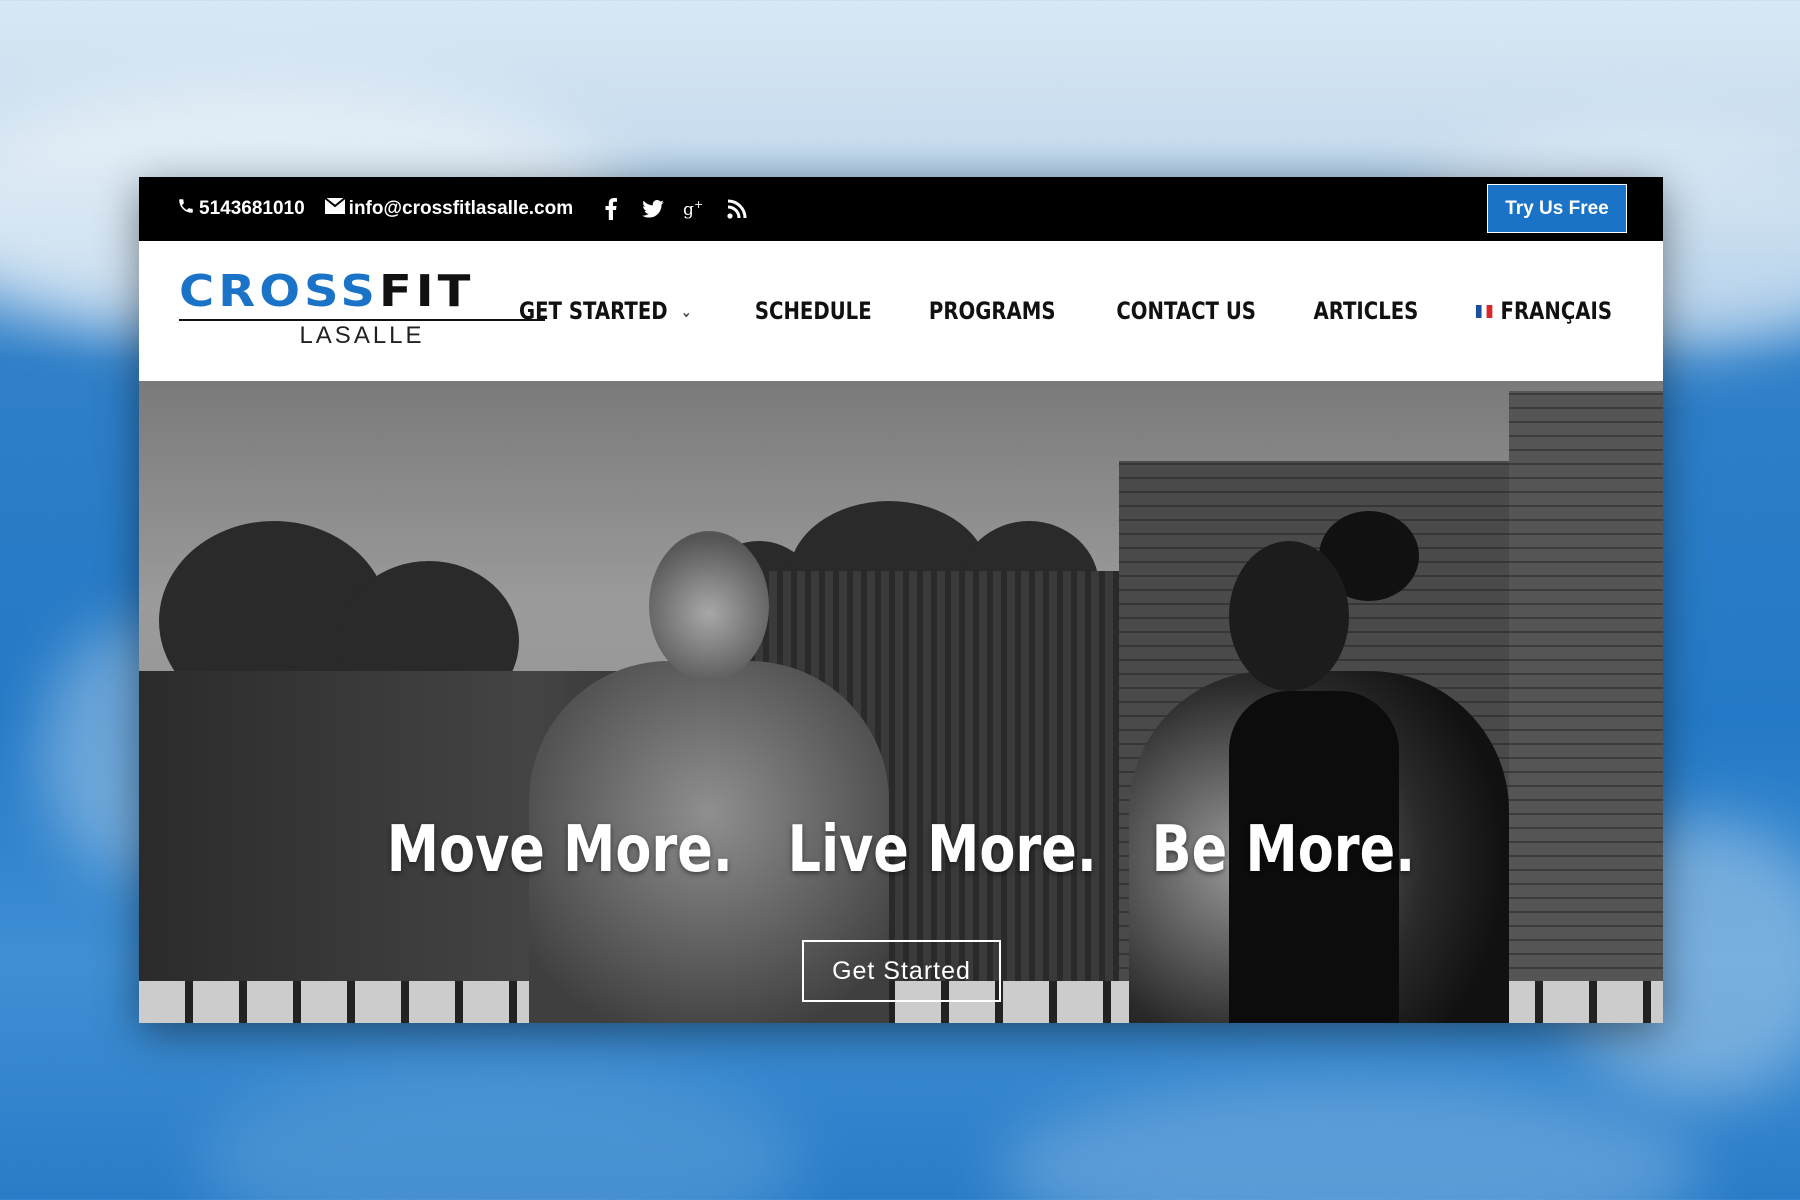 This screenshot has width=1800, height=1200. Describe the element at coordinates (611, 209) in the screenshot. I see `facebook-icon` at that location.